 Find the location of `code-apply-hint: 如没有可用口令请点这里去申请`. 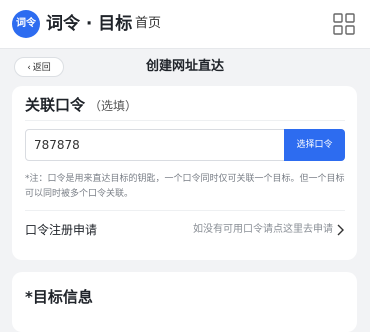

code-apply-hint: 如没有可用口令请点这里去申请 is located at coordinates (263, 230).